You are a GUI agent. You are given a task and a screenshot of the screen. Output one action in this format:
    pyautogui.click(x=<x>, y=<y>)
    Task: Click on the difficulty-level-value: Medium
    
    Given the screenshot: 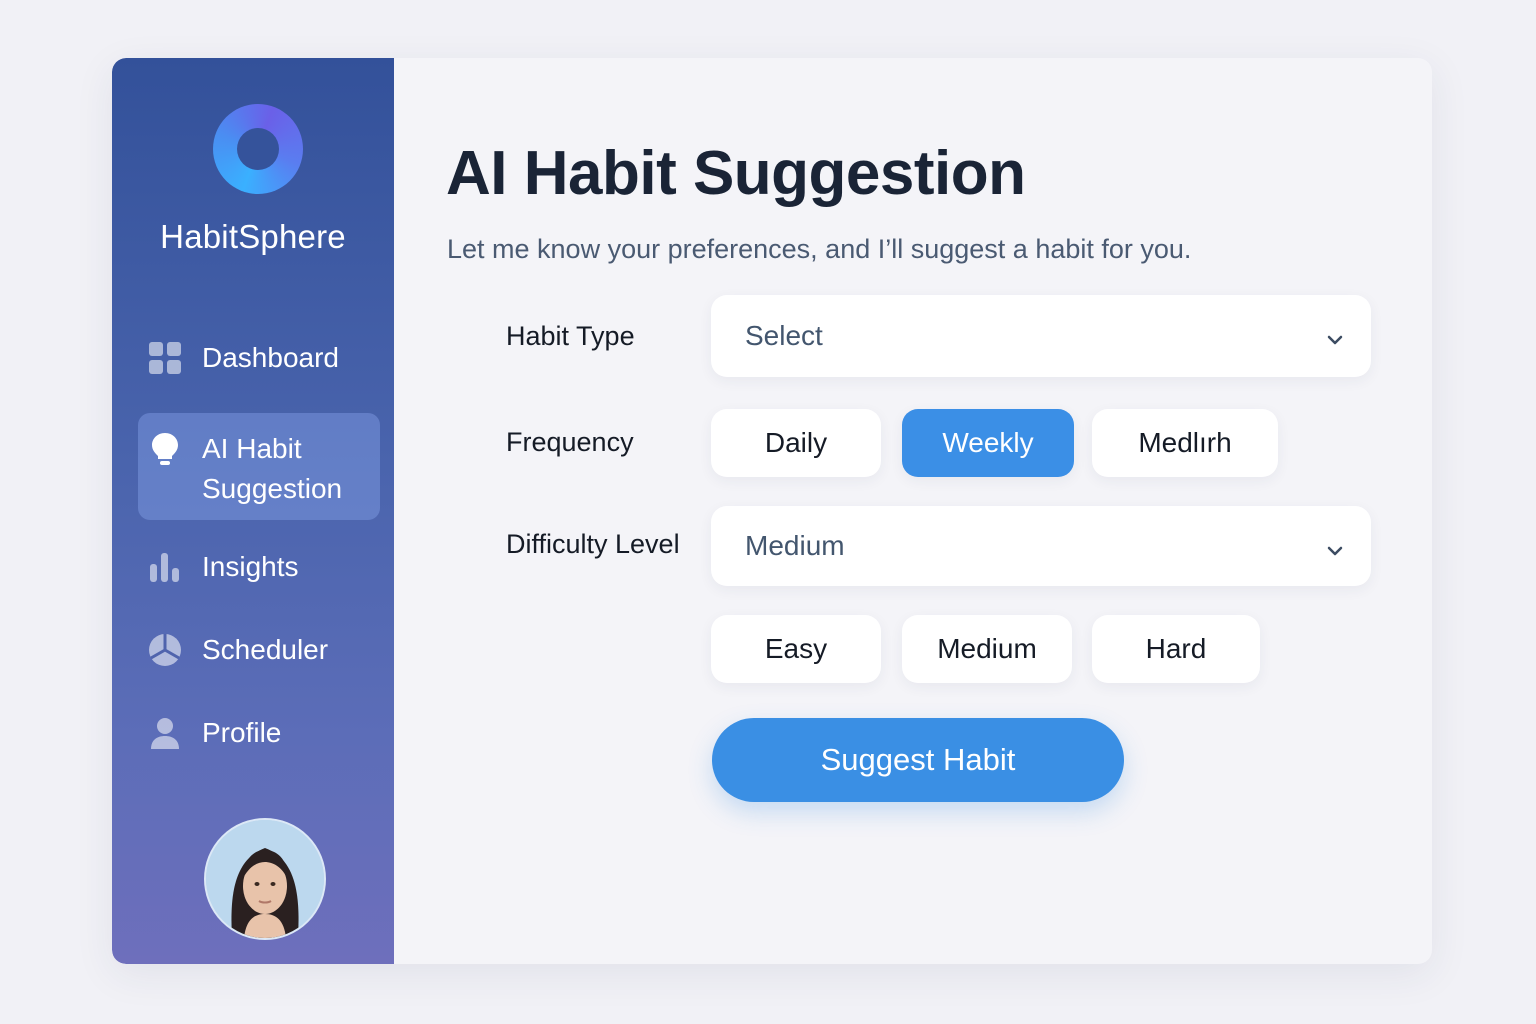 What is the action you would take?
    pyautogui.click(x=795, y=545)
    